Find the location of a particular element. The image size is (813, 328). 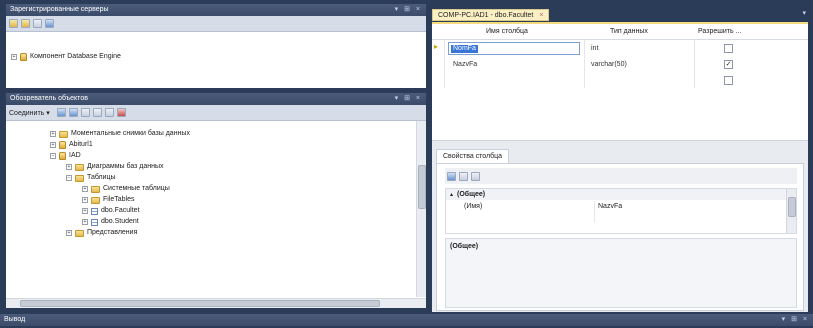

tree-item: + FileTables is located at coordinates (108, 200).